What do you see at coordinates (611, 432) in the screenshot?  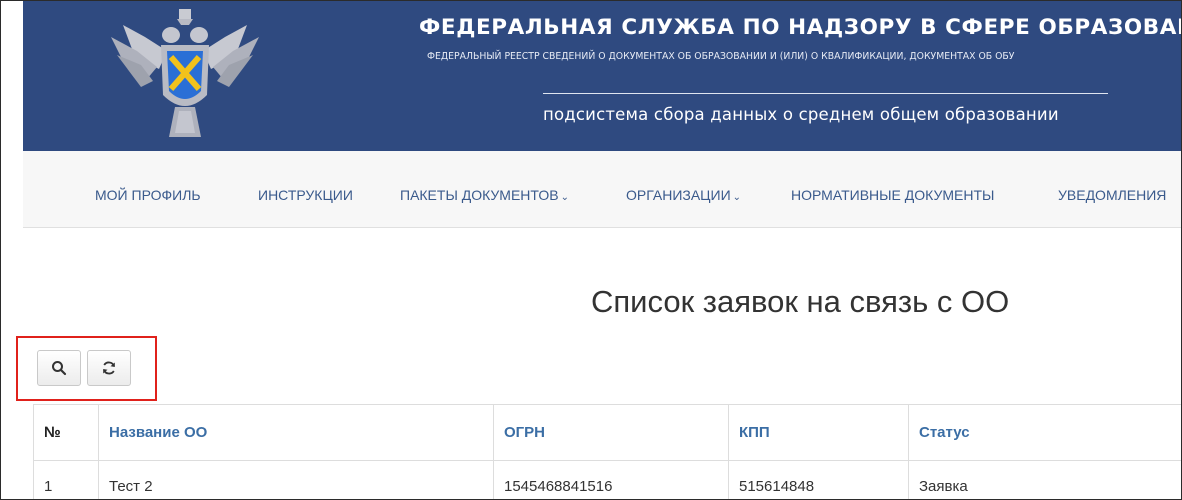 I see `column-header-ogrn: ОГРН` at bounding box center [611, 432].